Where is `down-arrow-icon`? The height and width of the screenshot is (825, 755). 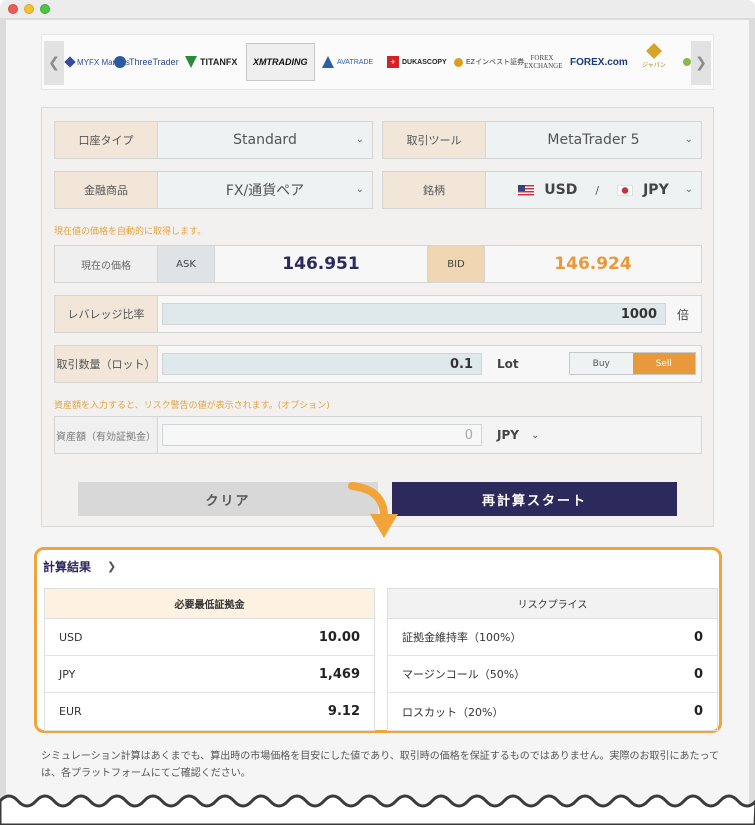 down-arrow-icon is located at coordinates (373, 510).